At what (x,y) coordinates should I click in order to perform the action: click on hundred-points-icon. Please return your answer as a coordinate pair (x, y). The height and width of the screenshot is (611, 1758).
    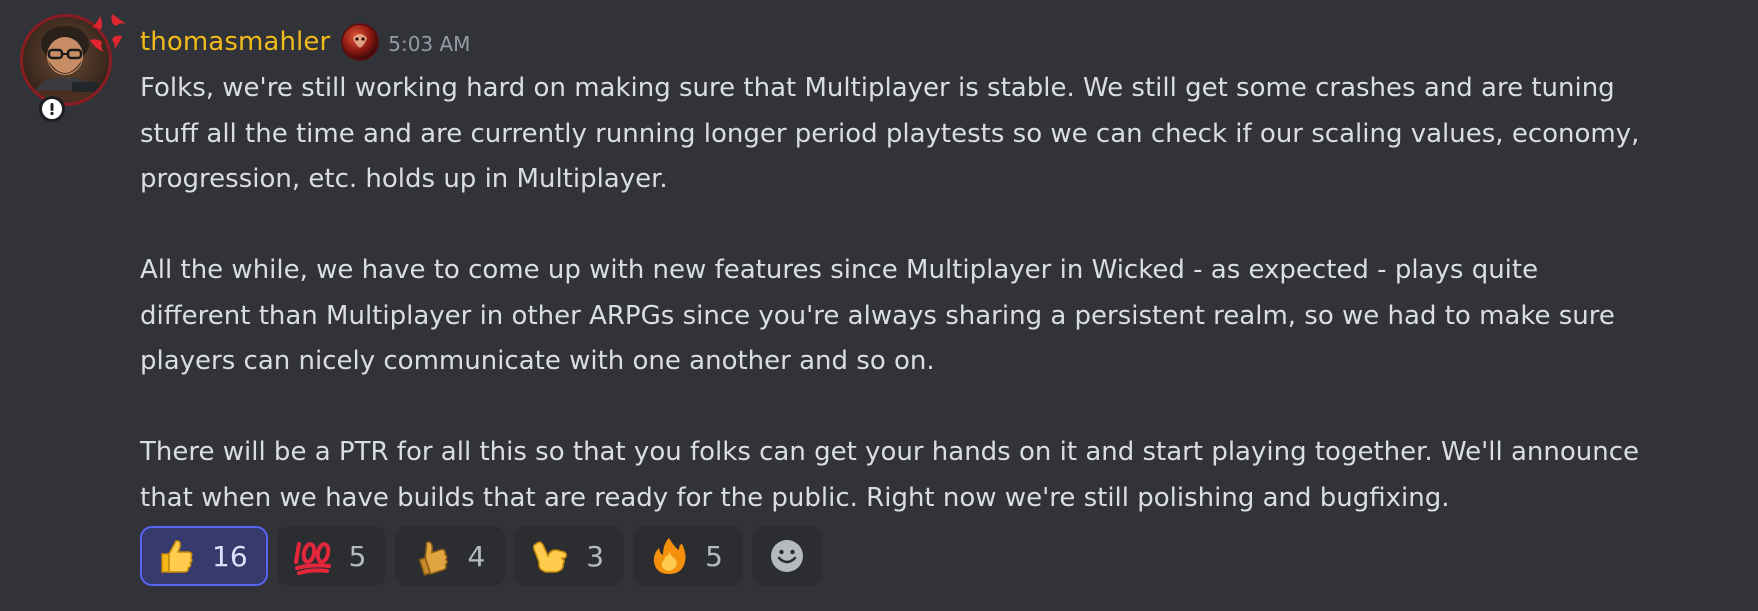
    Looking at the image, I should click on (312, 558).